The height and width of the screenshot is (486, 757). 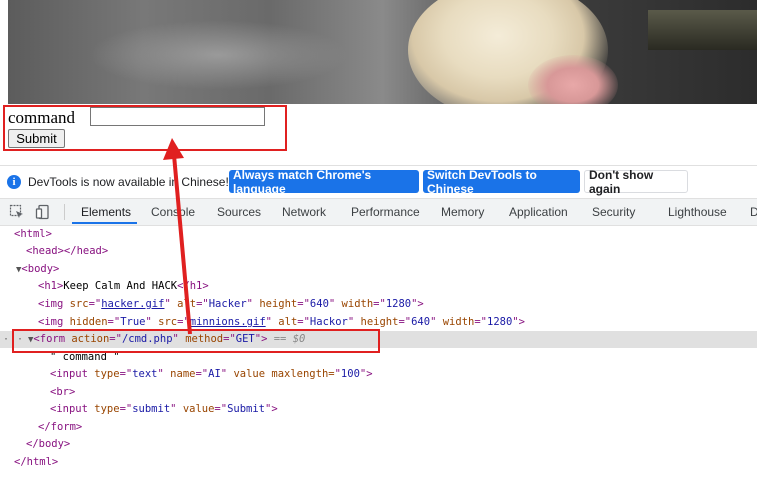 I want to click on annotation-arrow, so click(x=177, y=236).